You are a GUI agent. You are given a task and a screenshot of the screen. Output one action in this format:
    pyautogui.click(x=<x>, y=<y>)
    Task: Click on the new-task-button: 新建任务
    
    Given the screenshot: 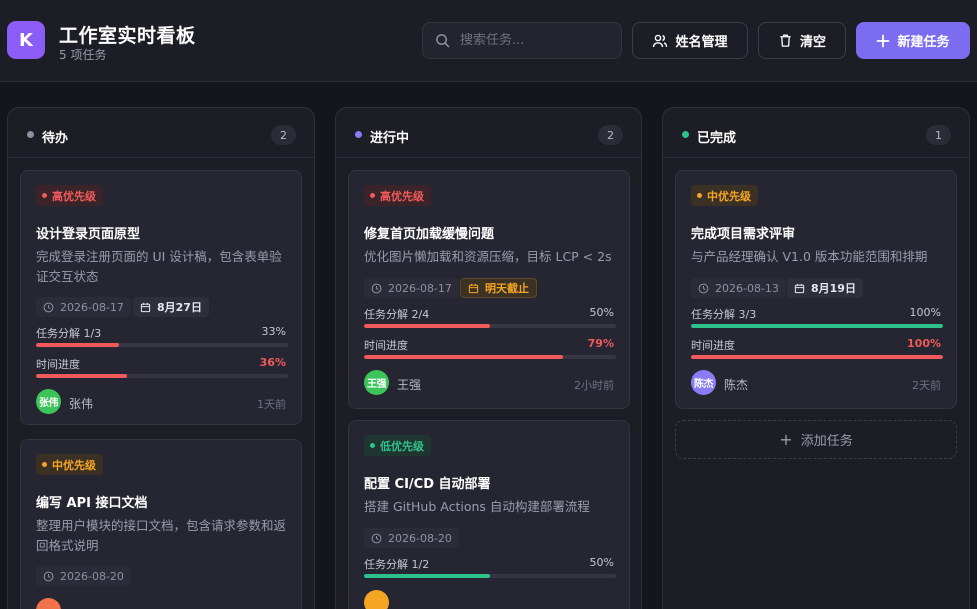 What is the action you would take?
    pyautogui.click(x=913, y=40)
    